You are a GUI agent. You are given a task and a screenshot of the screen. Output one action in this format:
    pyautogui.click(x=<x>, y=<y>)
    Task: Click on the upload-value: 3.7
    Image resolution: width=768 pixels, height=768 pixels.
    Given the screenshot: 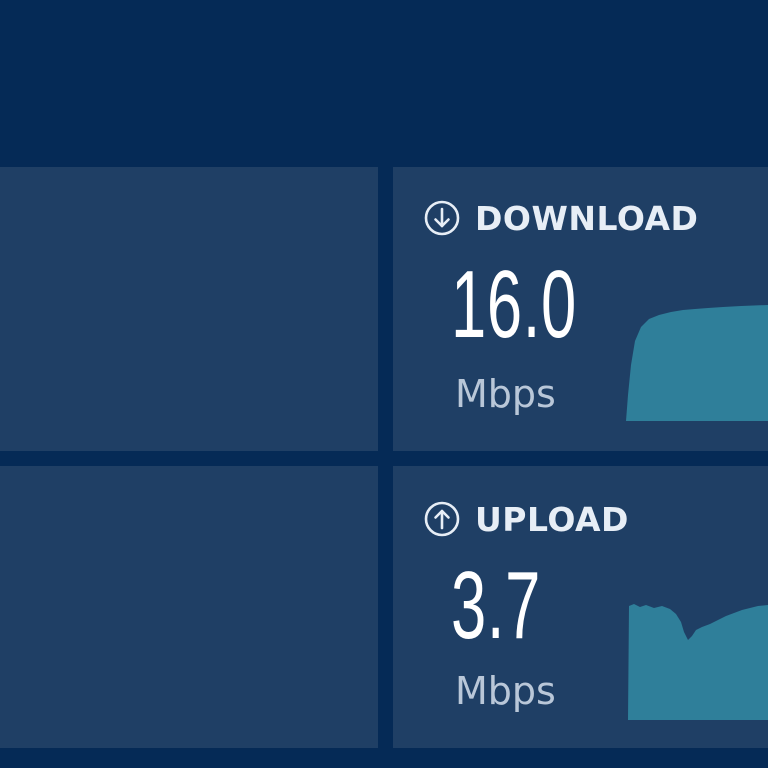 What is the action you would take?
    pyautogui.click(x=496, y=605)
    